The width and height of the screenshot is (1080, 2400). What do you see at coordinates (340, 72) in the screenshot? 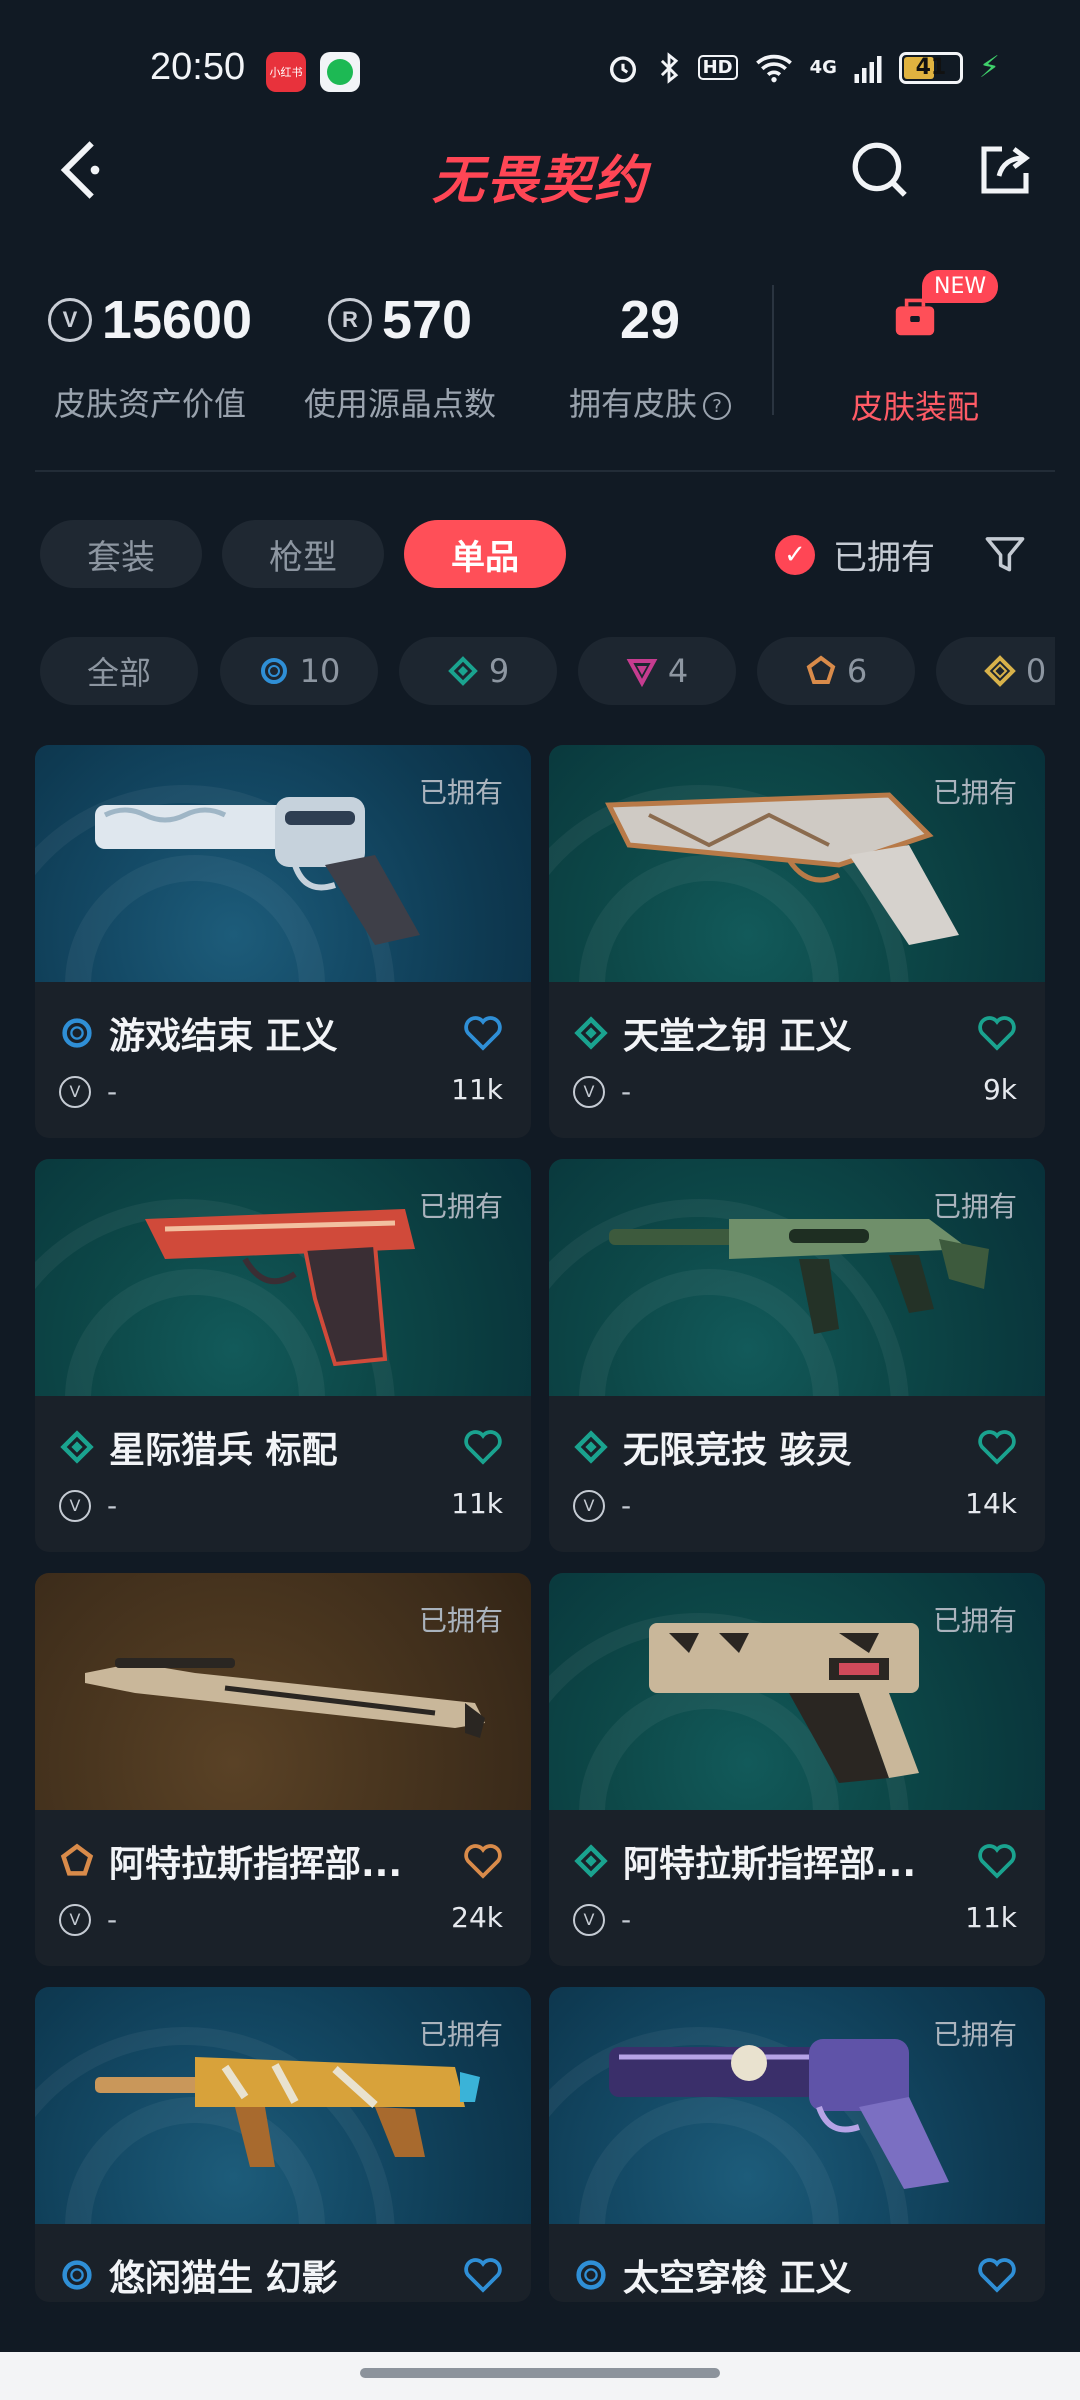
I see `spotify-notification-icon` at bounding box center [340, 72].